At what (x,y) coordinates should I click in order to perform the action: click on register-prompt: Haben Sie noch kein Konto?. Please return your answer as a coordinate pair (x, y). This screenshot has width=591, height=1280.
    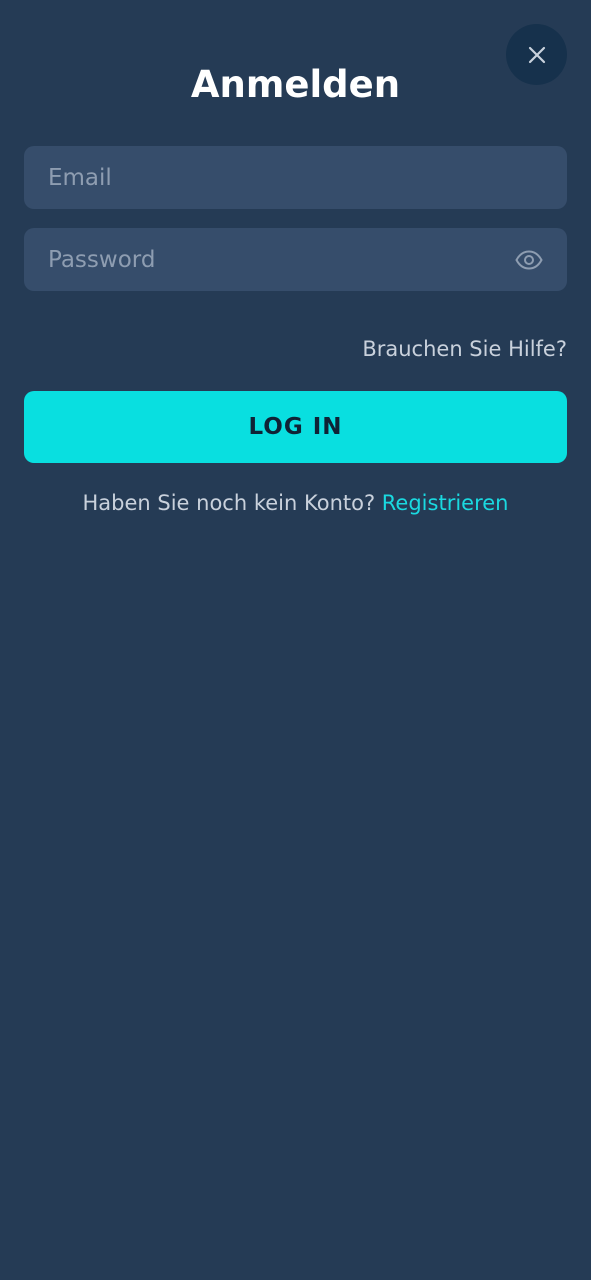
    Looking at the image, I should click on (232, 503).